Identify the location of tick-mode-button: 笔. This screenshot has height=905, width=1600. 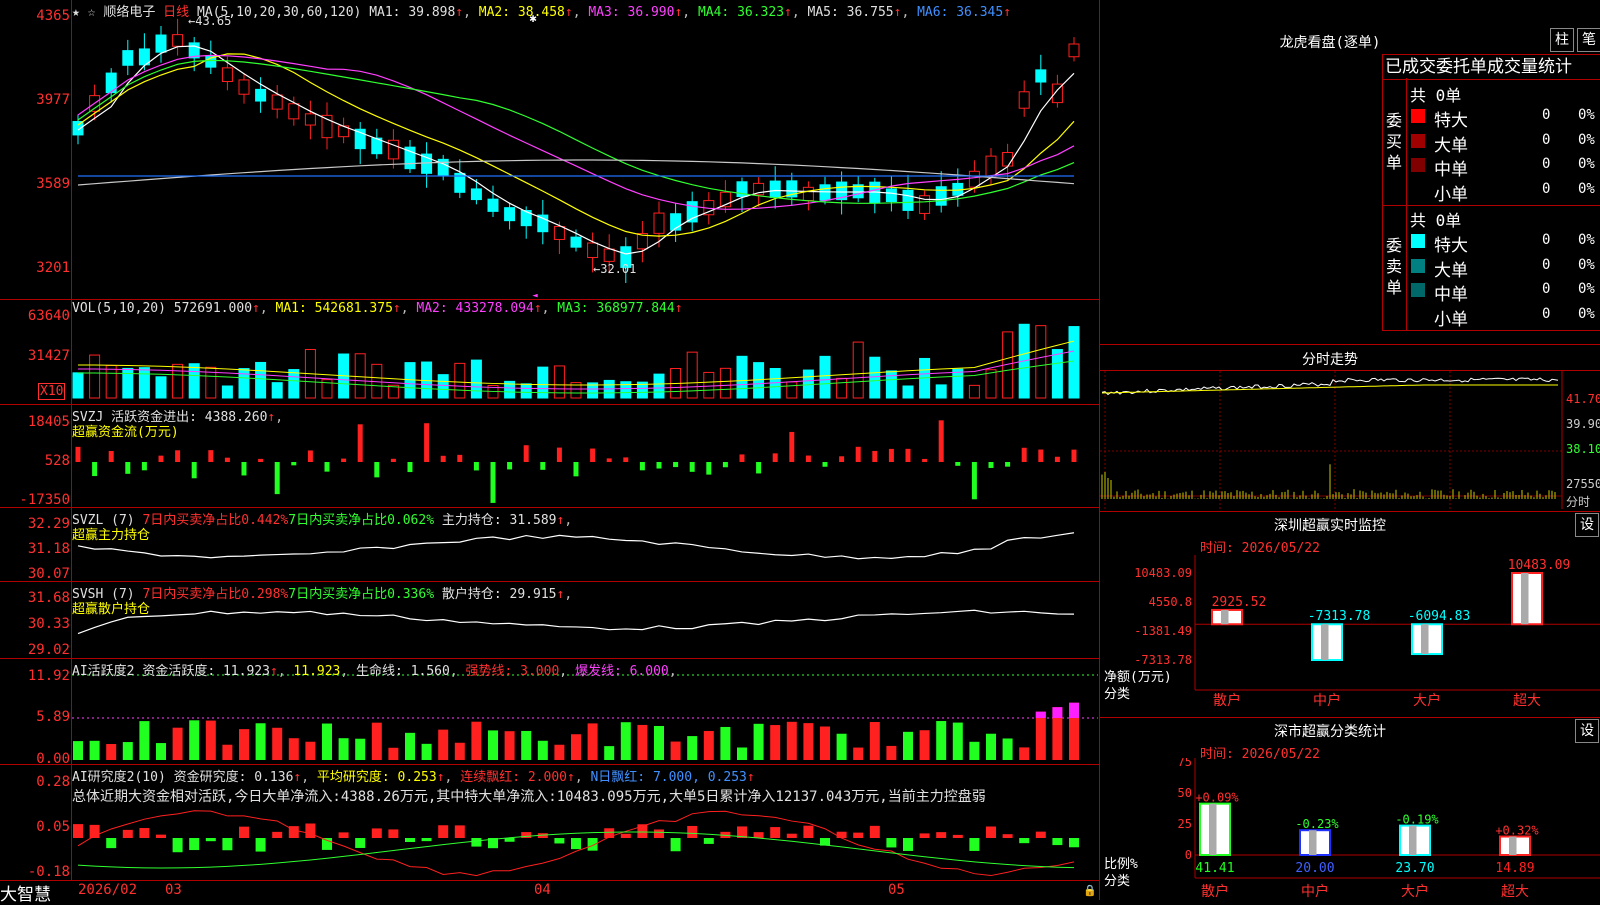
(1588, 40).